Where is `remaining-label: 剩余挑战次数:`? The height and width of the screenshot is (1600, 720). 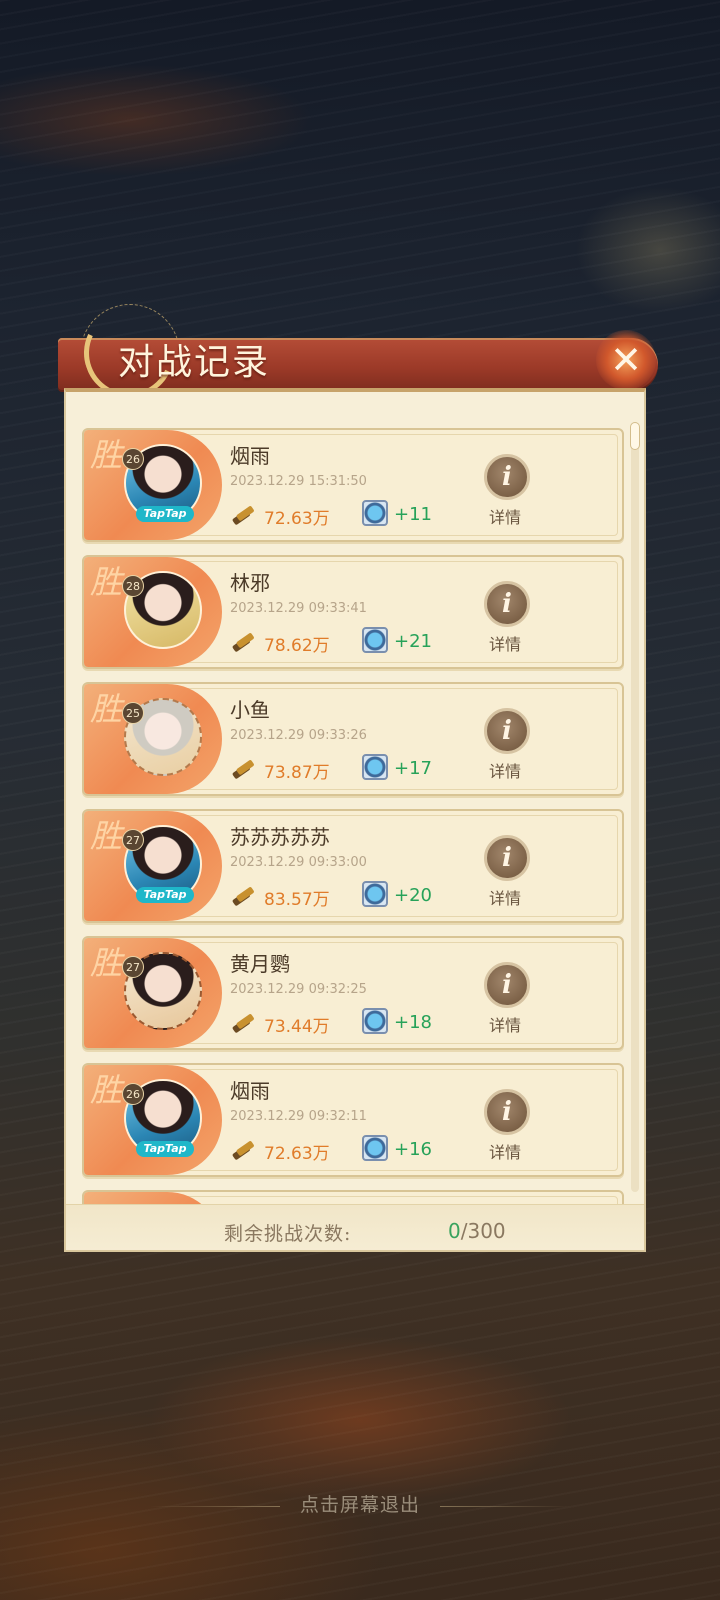 remaining-label: 剩余挑战次数: is located at coordinates (288, 1234).